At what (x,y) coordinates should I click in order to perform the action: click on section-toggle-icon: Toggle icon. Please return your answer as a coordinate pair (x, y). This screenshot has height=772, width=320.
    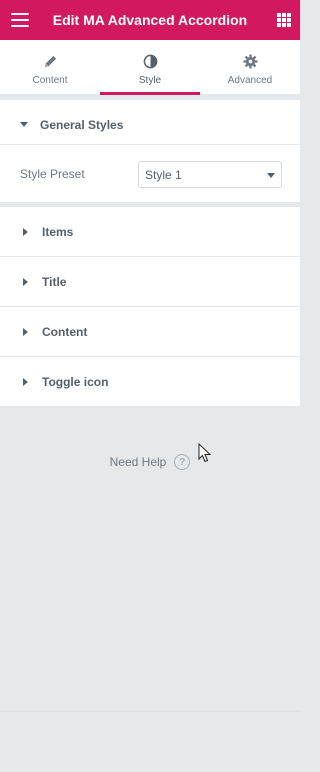
    Looking at the image, I should click on (150, 381).